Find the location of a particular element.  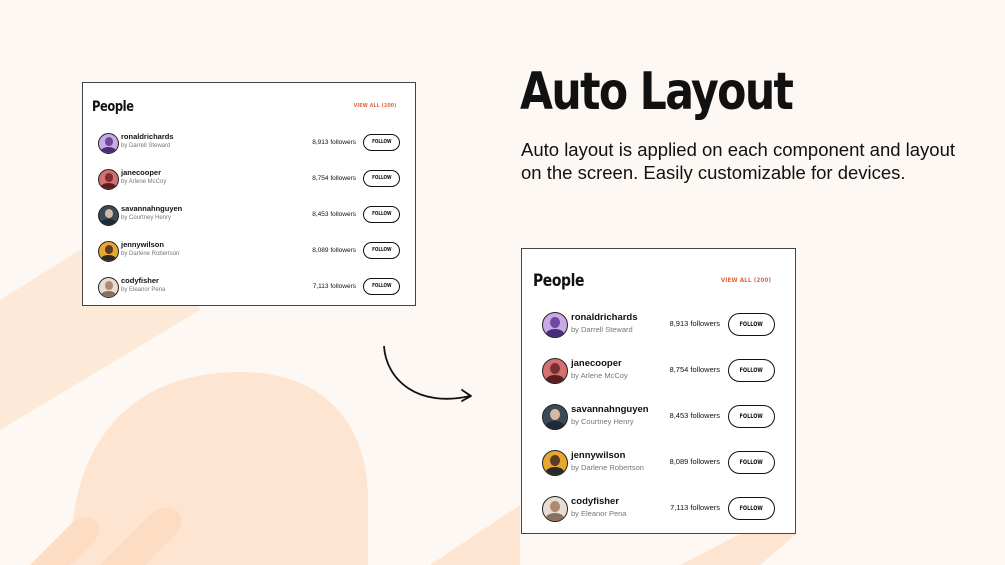

curved-arrow-icon is located at coordinates (427, 373).